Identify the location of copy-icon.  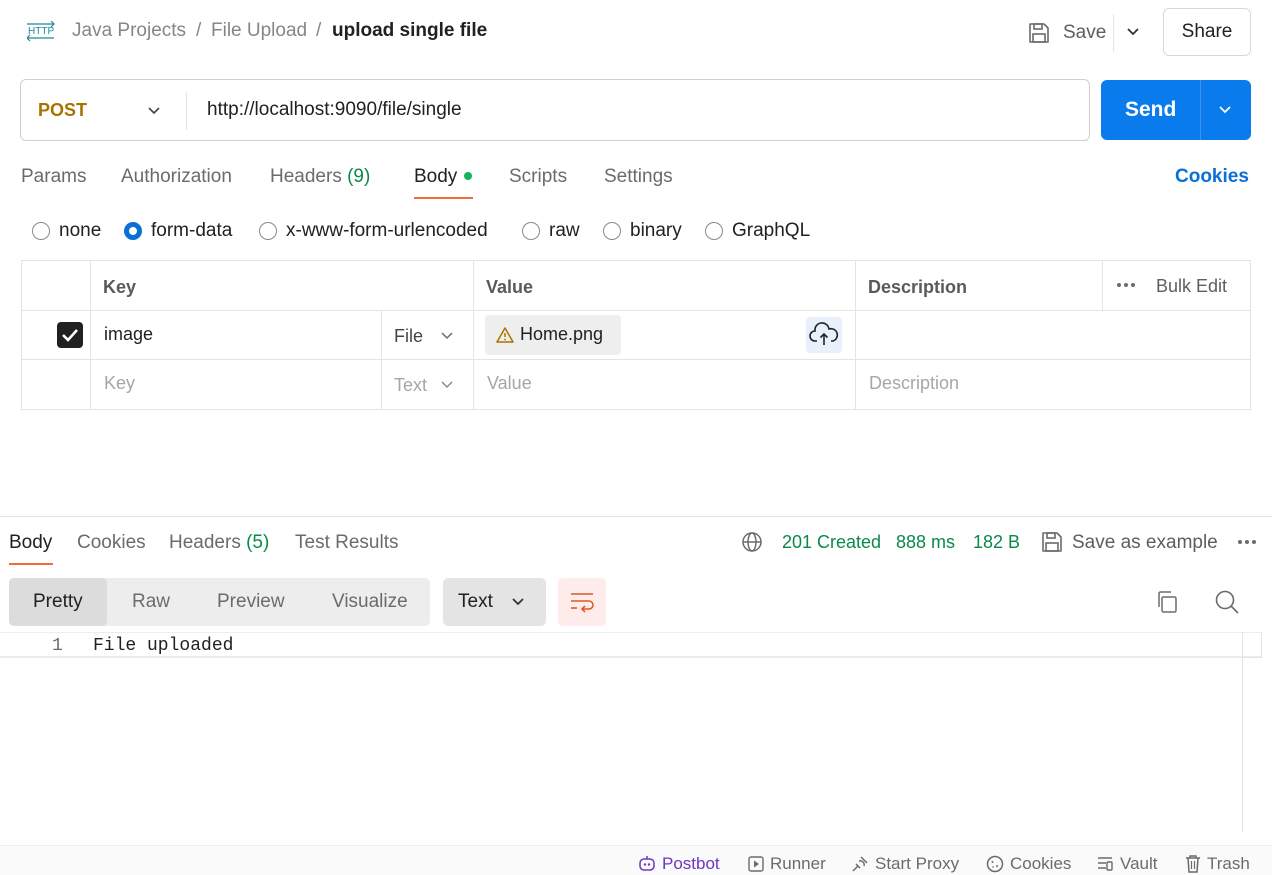
(1167, 602).